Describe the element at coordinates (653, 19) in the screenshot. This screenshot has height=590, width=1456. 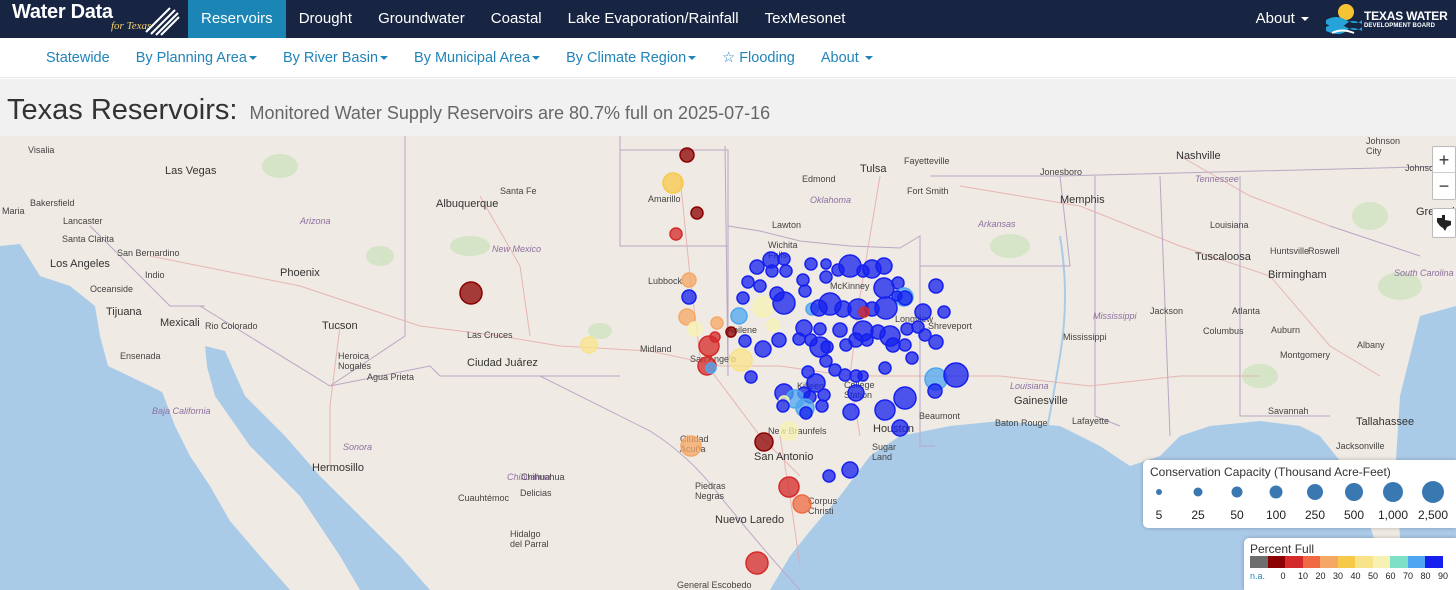
I see `nav-lake-evaporation: Lake Evaporation/Rainfall` at that location.